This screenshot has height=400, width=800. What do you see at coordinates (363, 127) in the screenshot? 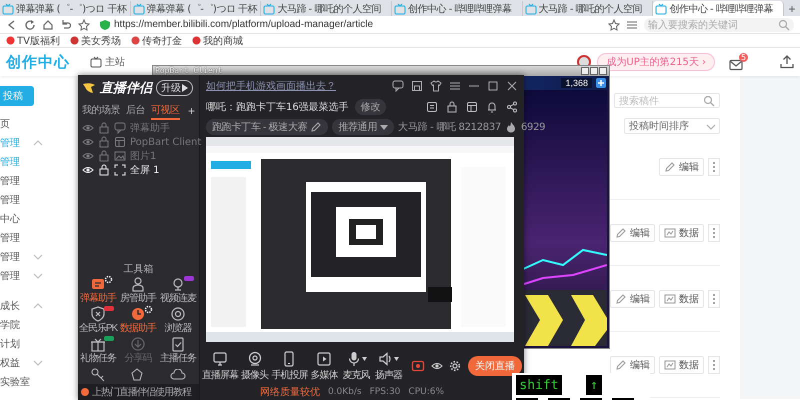
I see `tag-dropdown: 推荐通用` at bounding box center [363, 127].